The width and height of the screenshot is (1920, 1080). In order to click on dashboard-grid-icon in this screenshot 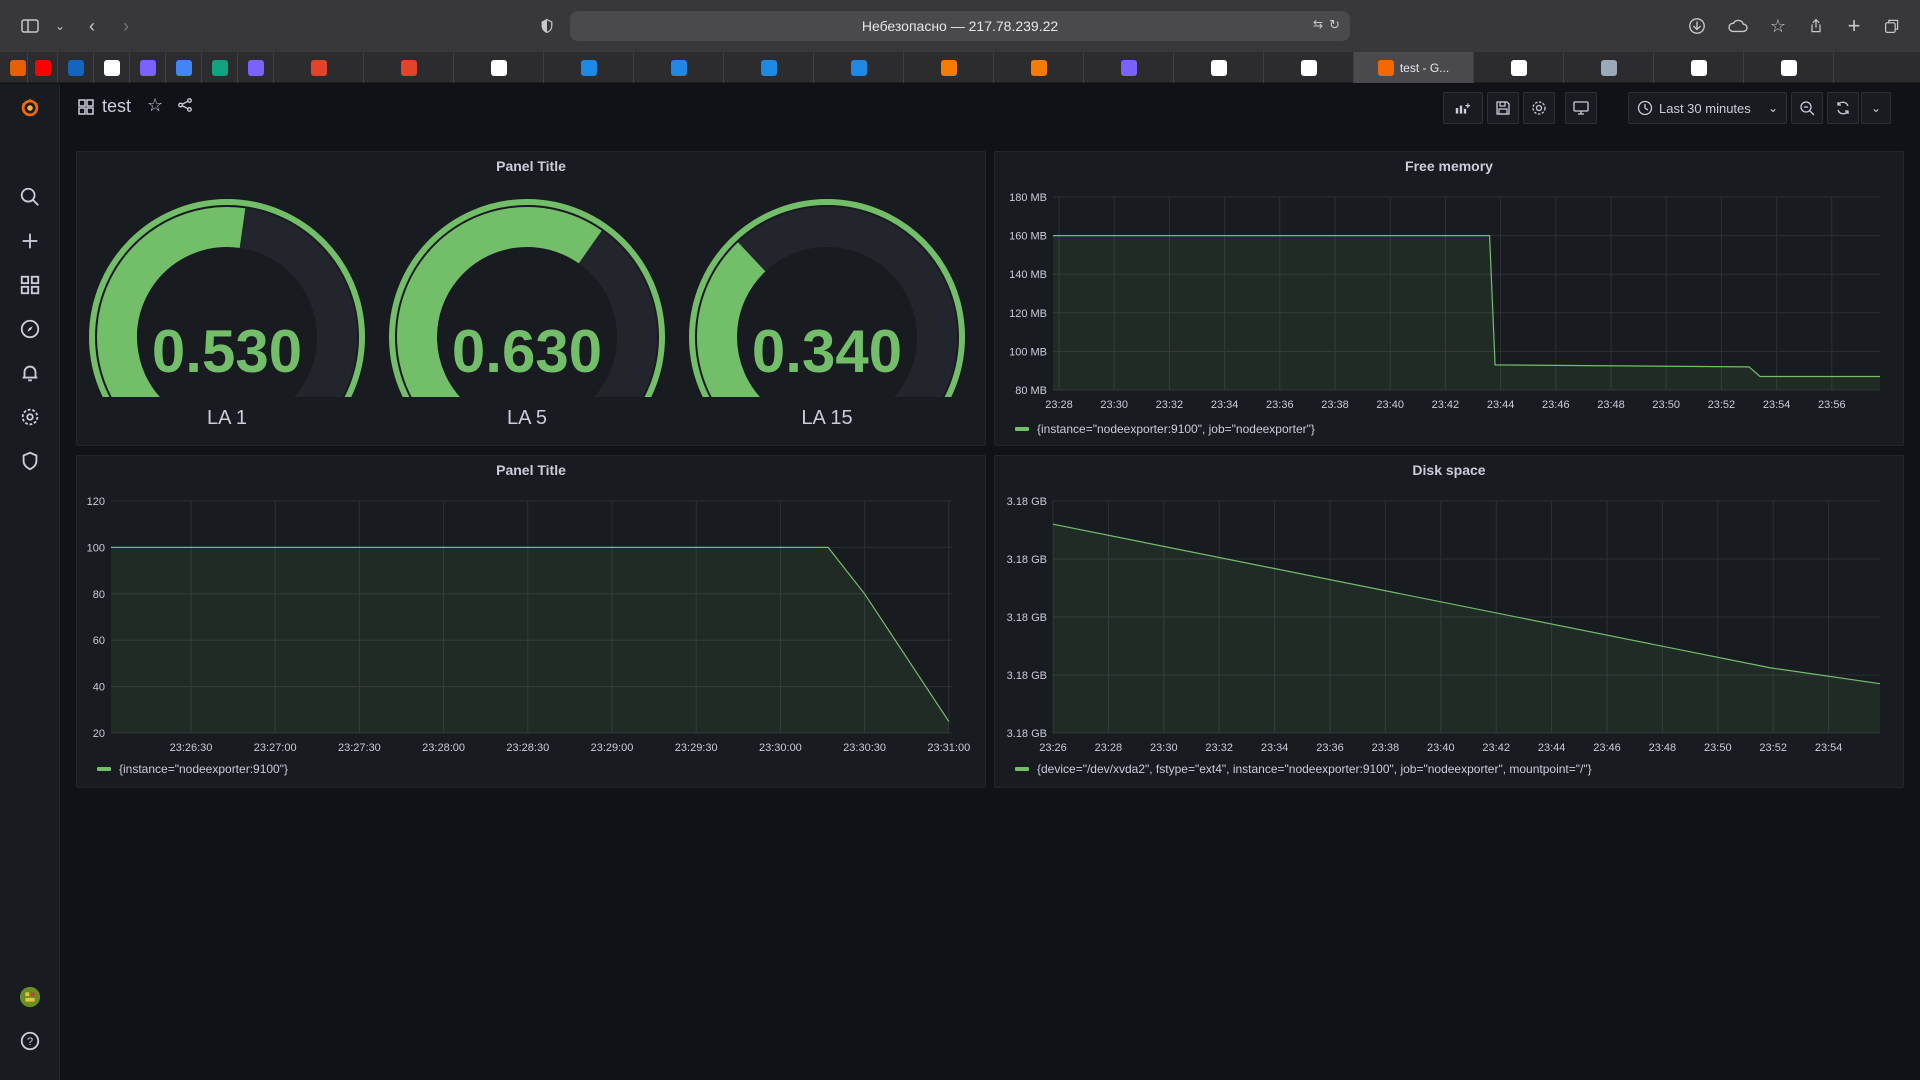, I will do `click(86, 107)`.